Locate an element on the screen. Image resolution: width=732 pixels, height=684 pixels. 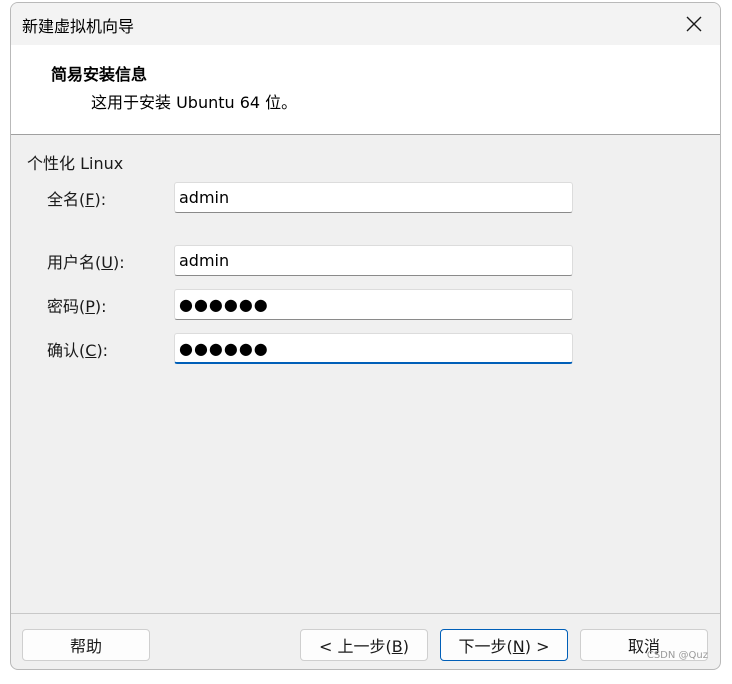
confirm-password-input: ●●●●●● is located at coordinates (373, 348).